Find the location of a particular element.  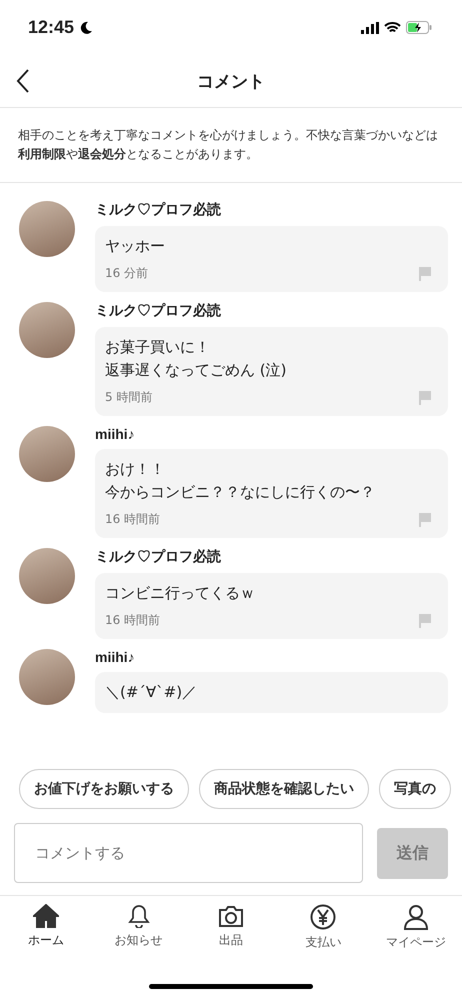

quick-reply-chip: 商品状態を確認したい is located at coordinates (284, 789).